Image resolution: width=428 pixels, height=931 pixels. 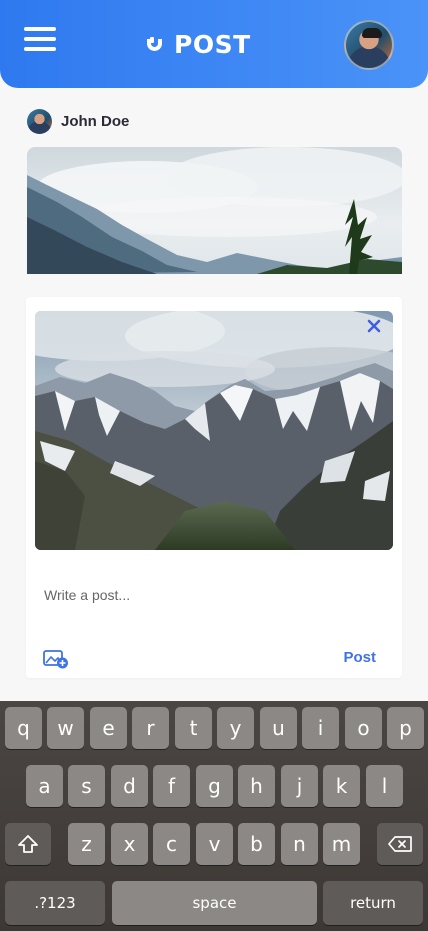 What do you see at coordinates (405, 728) in the screenshot?
I see `key-p: p` at bounding box center [405, 728].